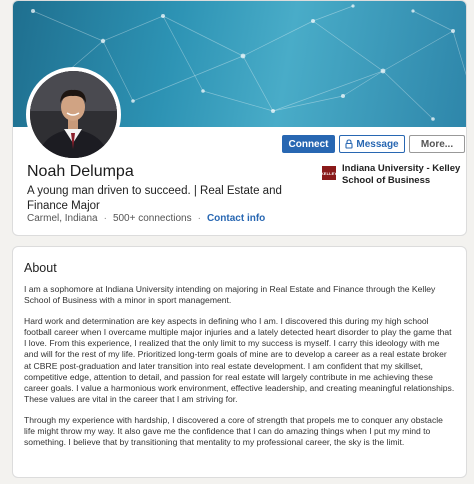  What do you see at coordinates (377, 144) in the screenshot?
I see `message-button-label: Message` at bounding box center [377, 144].